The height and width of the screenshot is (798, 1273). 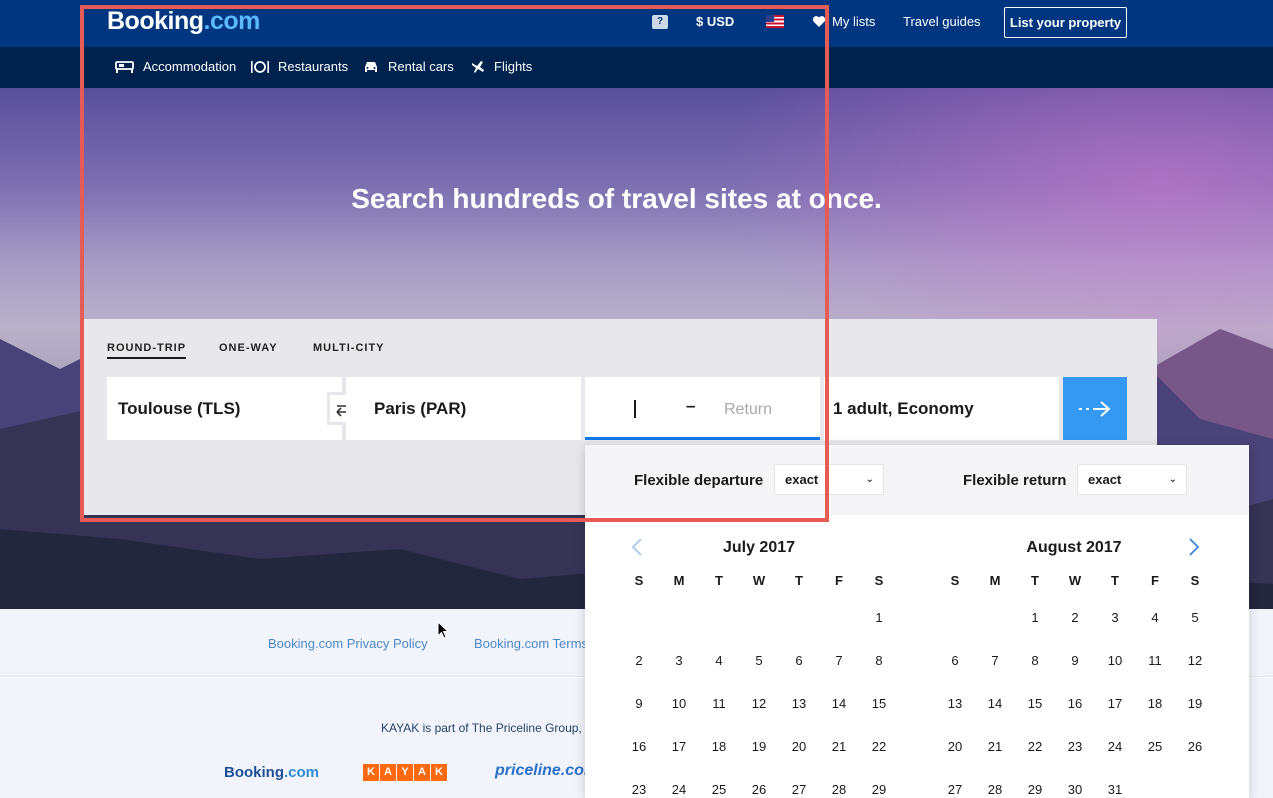 I want to click on language-flag-icon, so click(x=775, y=21).